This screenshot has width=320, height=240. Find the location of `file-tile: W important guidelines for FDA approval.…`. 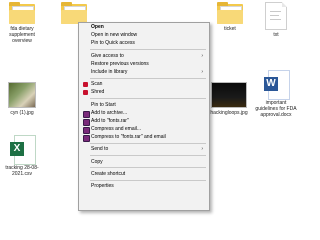

file-tile: W important guidelines for FDA approval.… is located at coordinates (276, 94).